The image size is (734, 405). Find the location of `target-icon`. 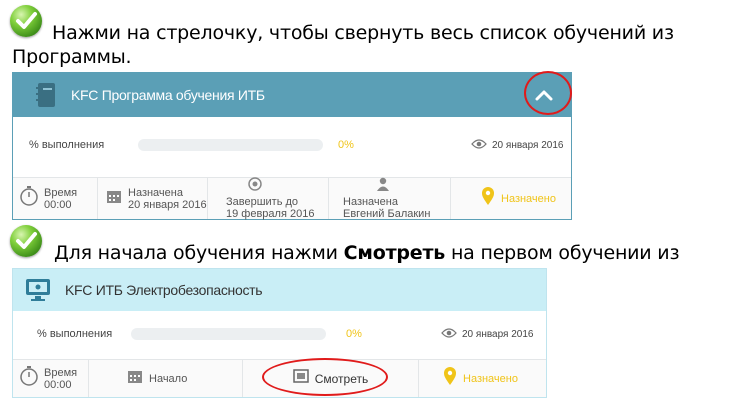

target-icon is located at coordinates (255, 186).